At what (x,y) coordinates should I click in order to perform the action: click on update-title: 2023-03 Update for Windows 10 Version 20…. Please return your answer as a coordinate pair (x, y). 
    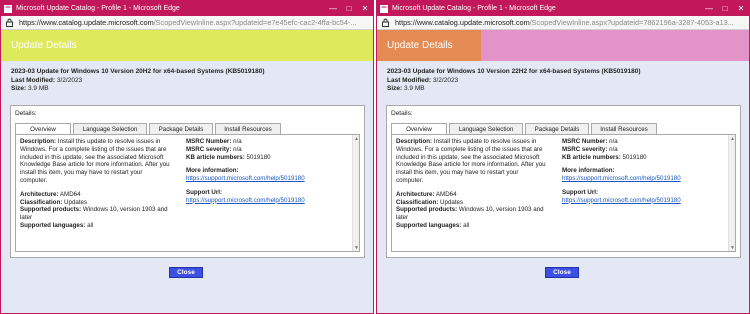
    Looking at the image, I should click on (138, 71).